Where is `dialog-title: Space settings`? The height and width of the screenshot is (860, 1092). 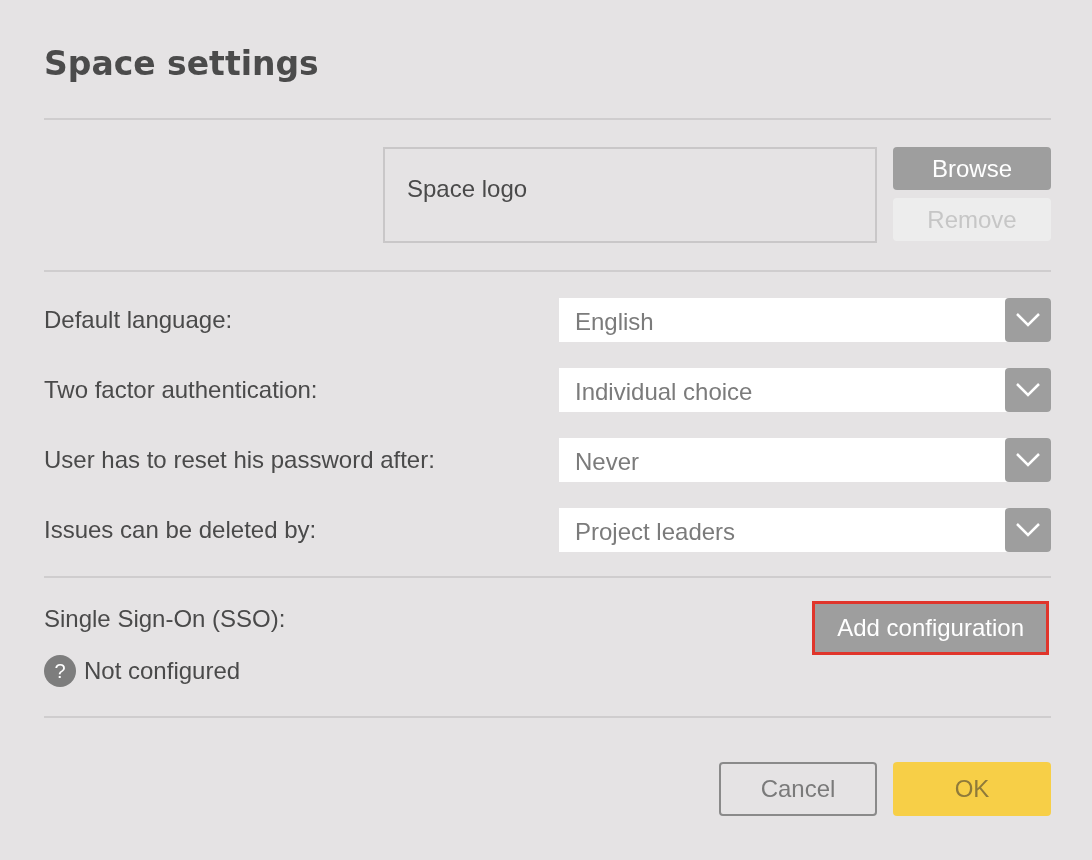
dialog-title: Space settings is located at coordinates (182, 64).